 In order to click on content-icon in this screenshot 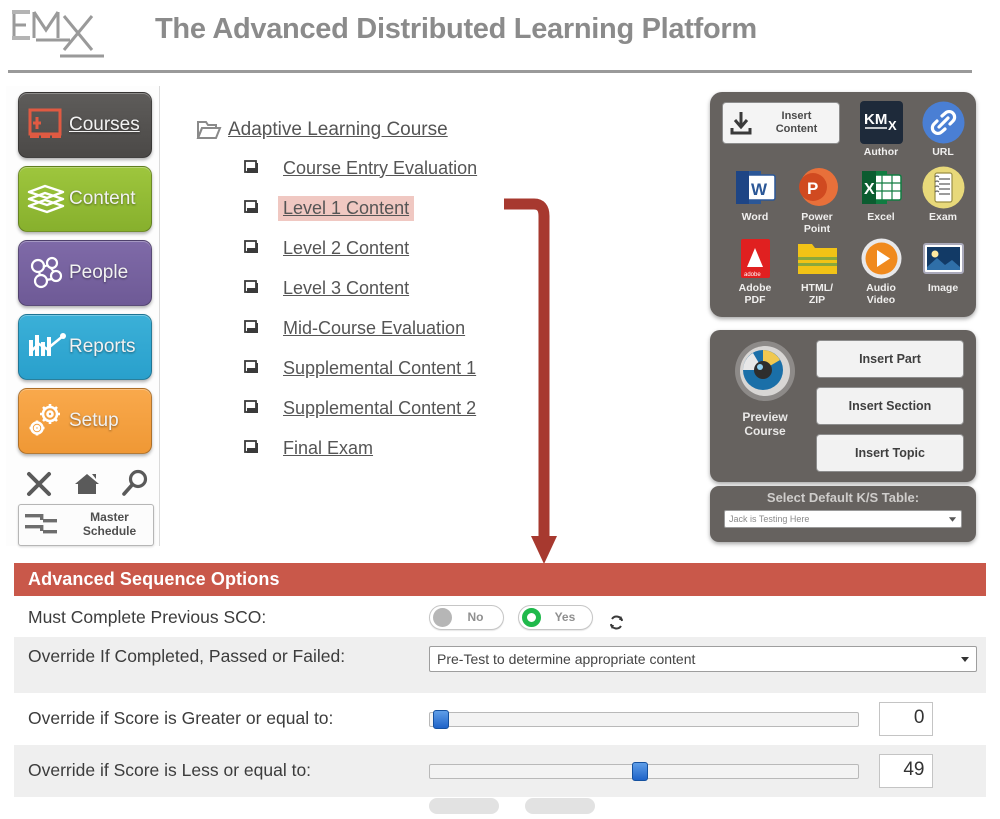, I will do `click(47, 199)`.